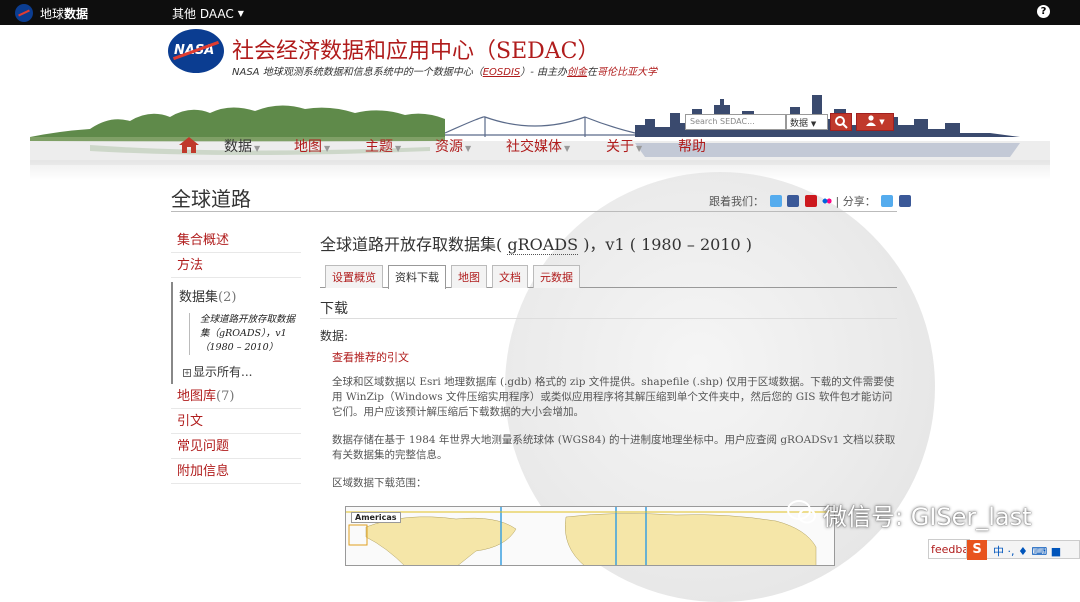 This screenshot has height=602, width=1080. I want to click on facebook-share-icon, so click(904, 201).